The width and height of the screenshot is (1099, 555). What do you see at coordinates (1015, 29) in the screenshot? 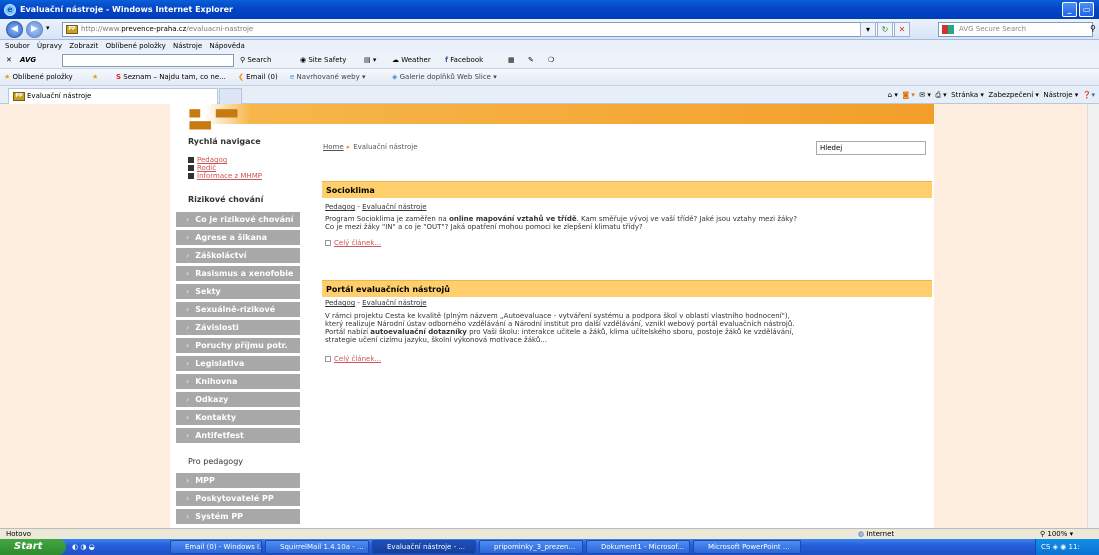
I see `search-input: AVG Secure Search` at bounding box center [1015, 29].